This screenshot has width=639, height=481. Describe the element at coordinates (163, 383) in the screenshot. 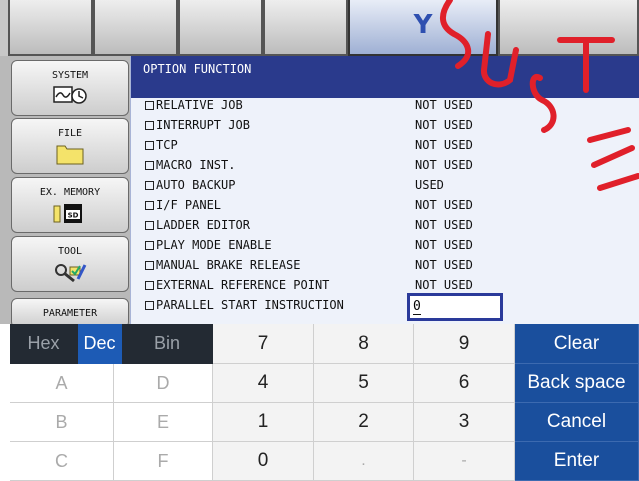

I see `key-d: D` at that location.